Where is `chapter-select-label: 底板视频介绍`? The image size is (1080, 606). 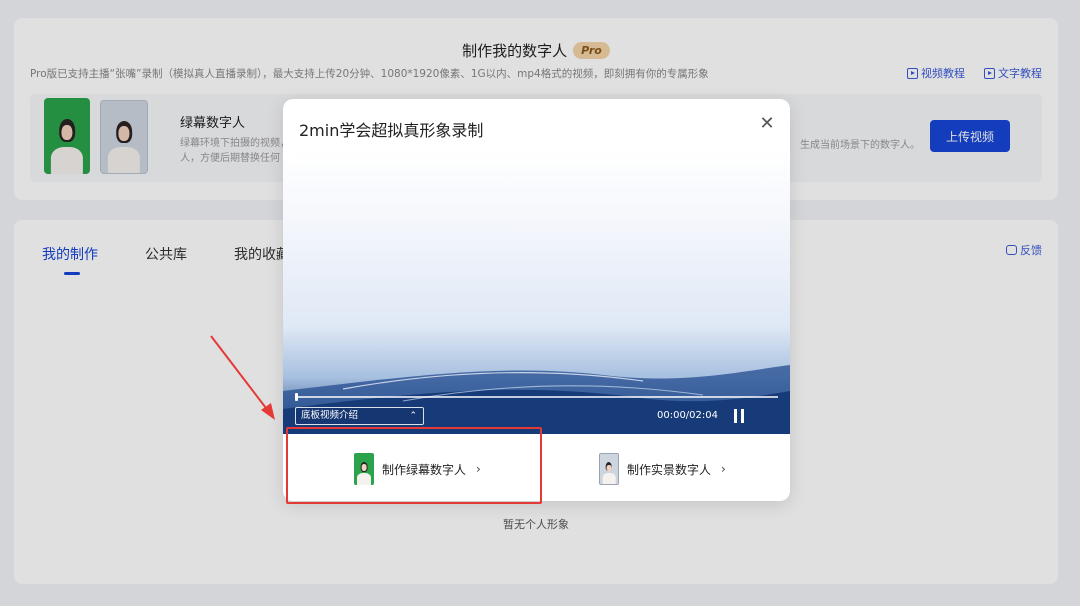 chapter-select-label: 底板视频介绍 is located at coordinates (330, 415).